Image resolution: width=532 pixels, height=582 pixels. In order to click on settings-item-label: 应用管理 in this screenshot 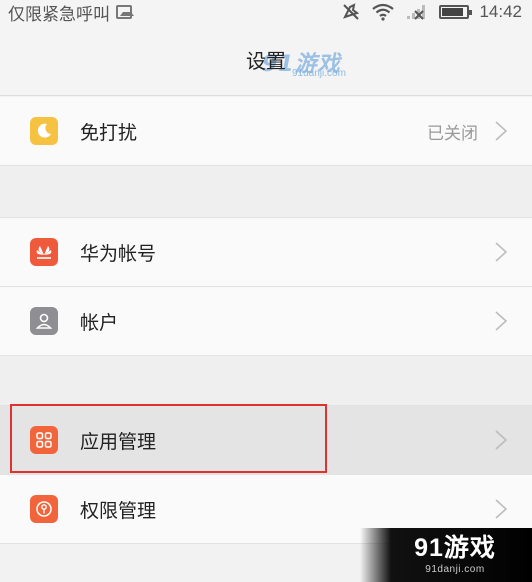, I will do `click(118, 442)`.